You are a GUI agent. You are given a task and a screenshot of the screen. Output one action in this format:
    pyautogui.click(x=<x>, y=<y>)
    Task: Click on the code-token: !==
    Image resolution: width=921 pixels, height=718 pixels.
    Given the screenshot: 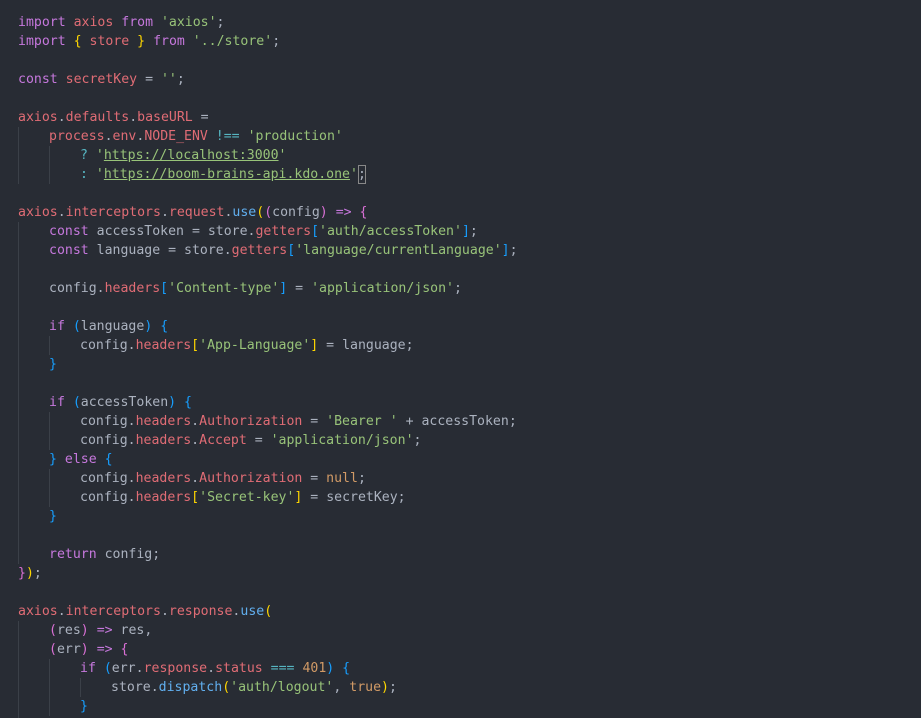 What is the action you would take?
    pyautogui.click(x=227, y=136)
    